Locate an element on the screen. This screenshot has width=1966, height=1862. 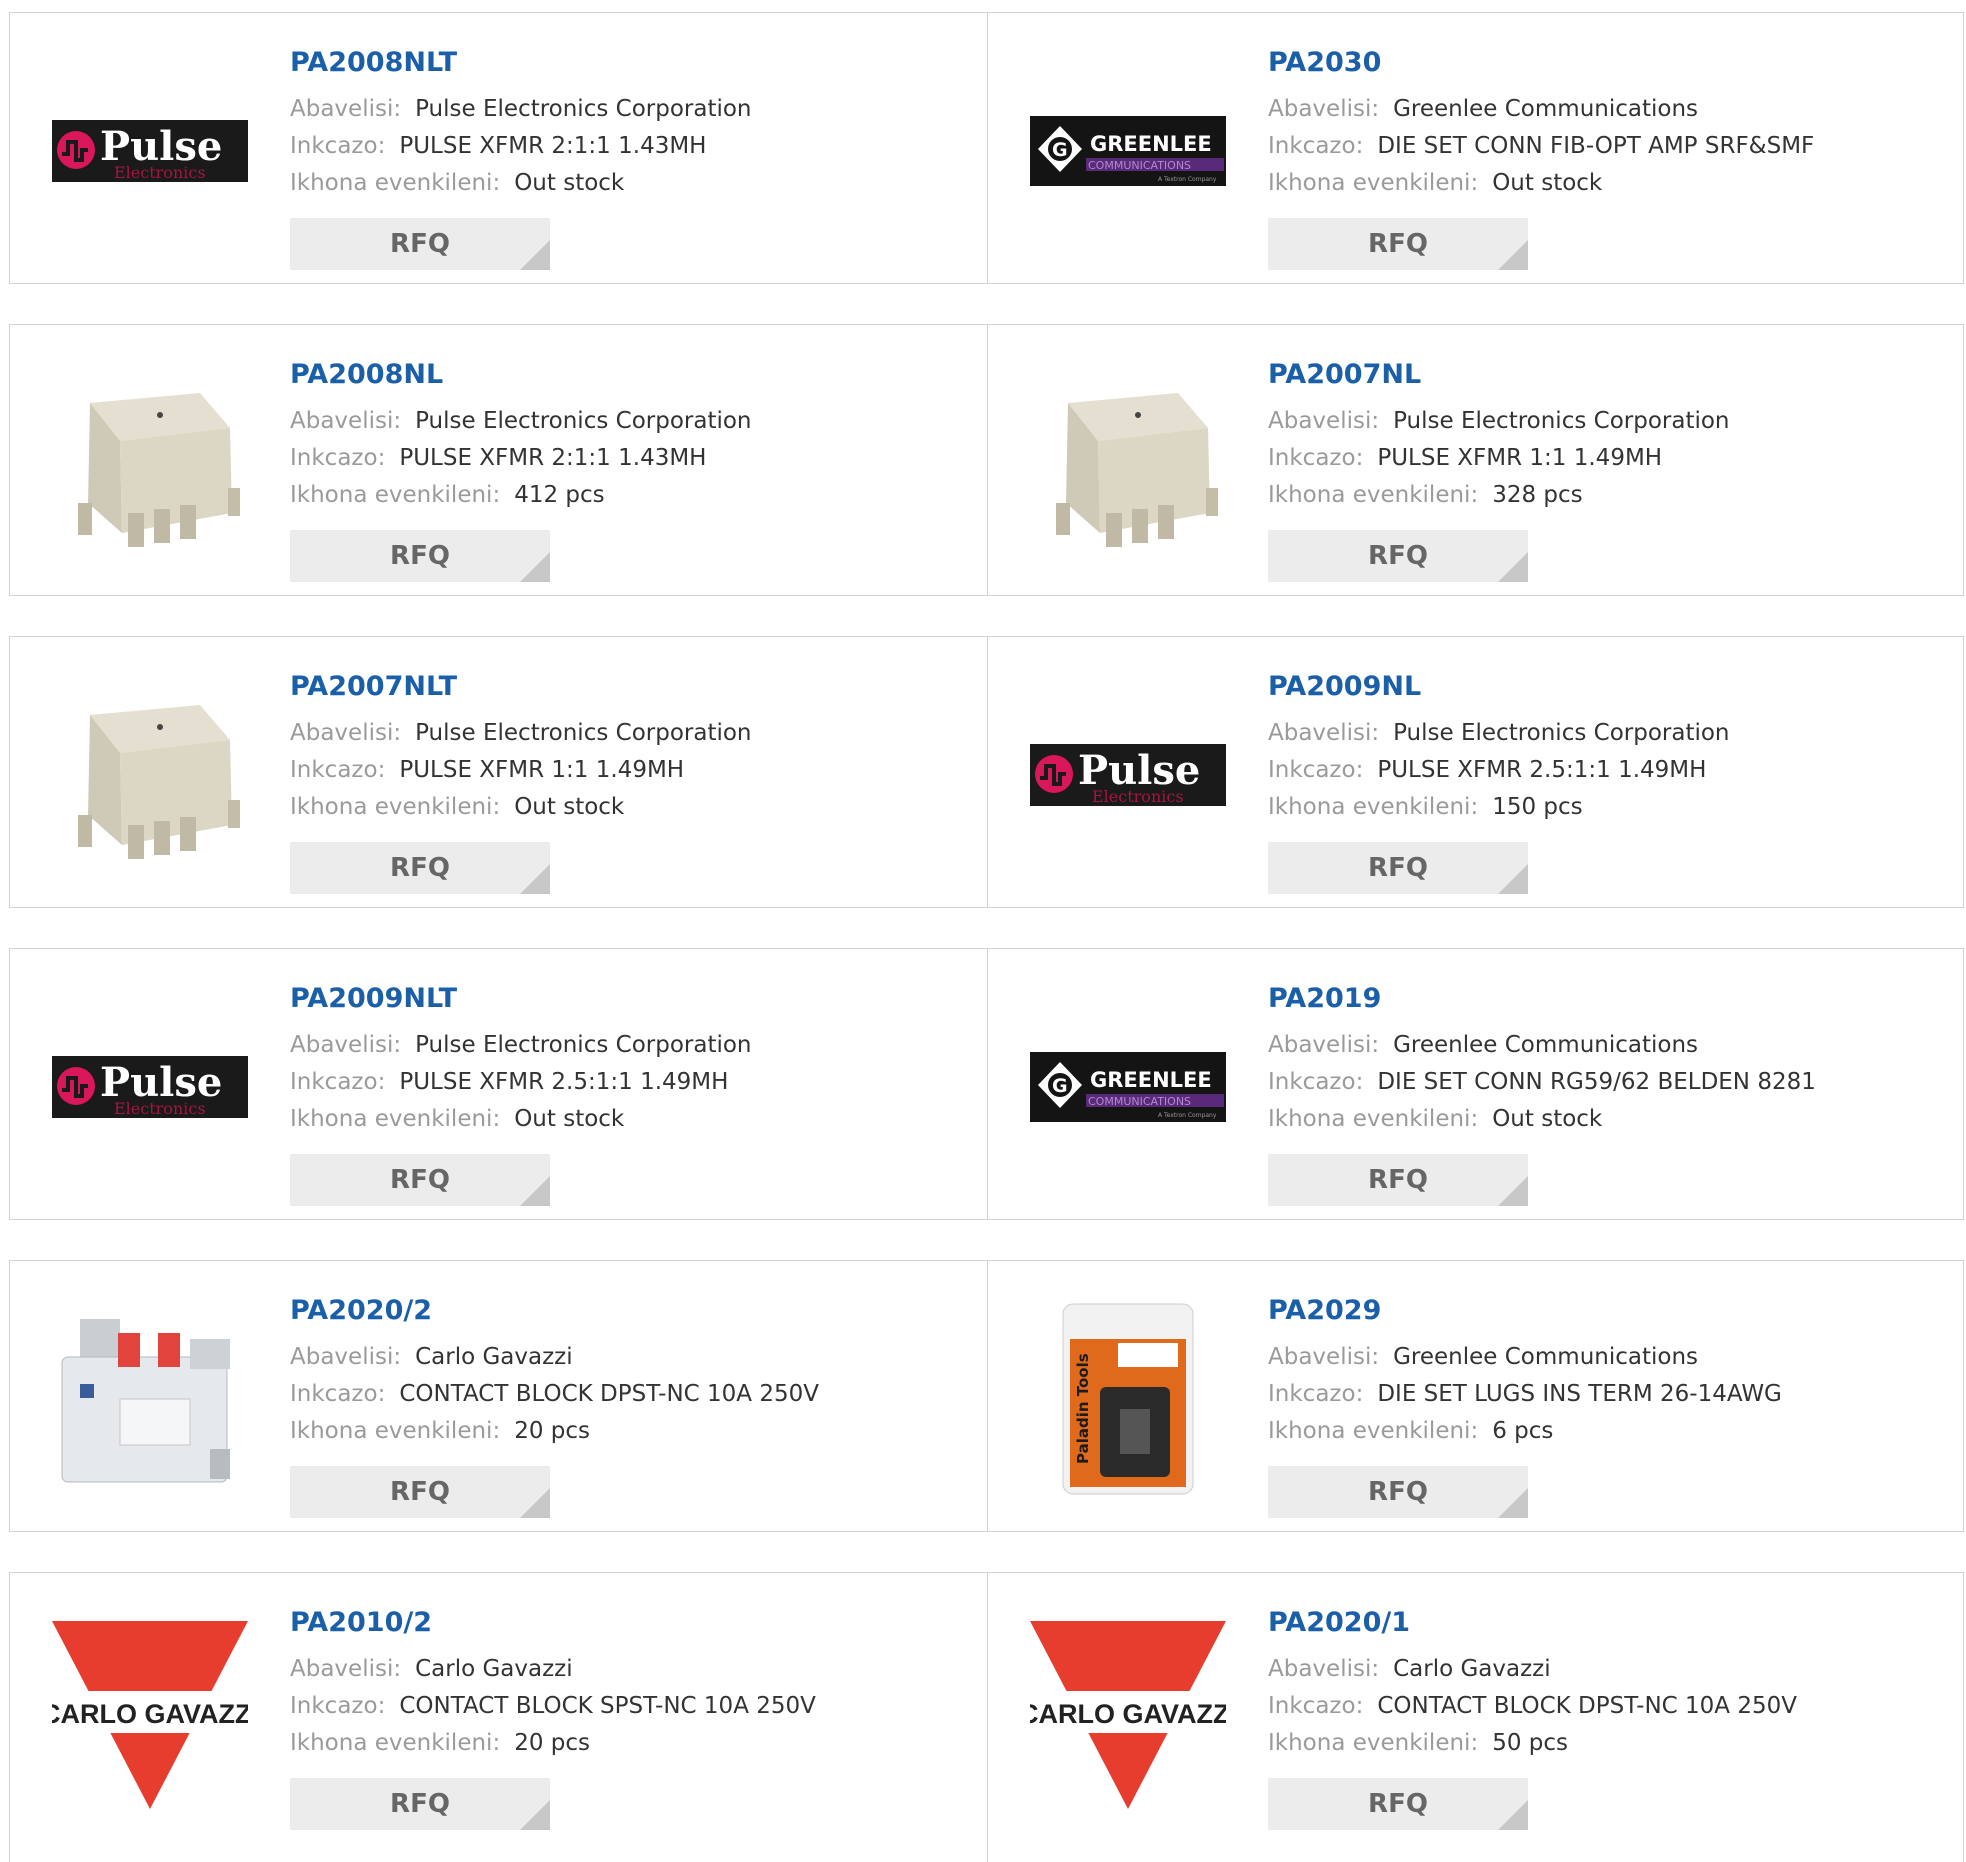
description-line: Inkcazo: DIE SET LUGS INS TERM 26-14AWG is located at coordinates (1606, 1394).